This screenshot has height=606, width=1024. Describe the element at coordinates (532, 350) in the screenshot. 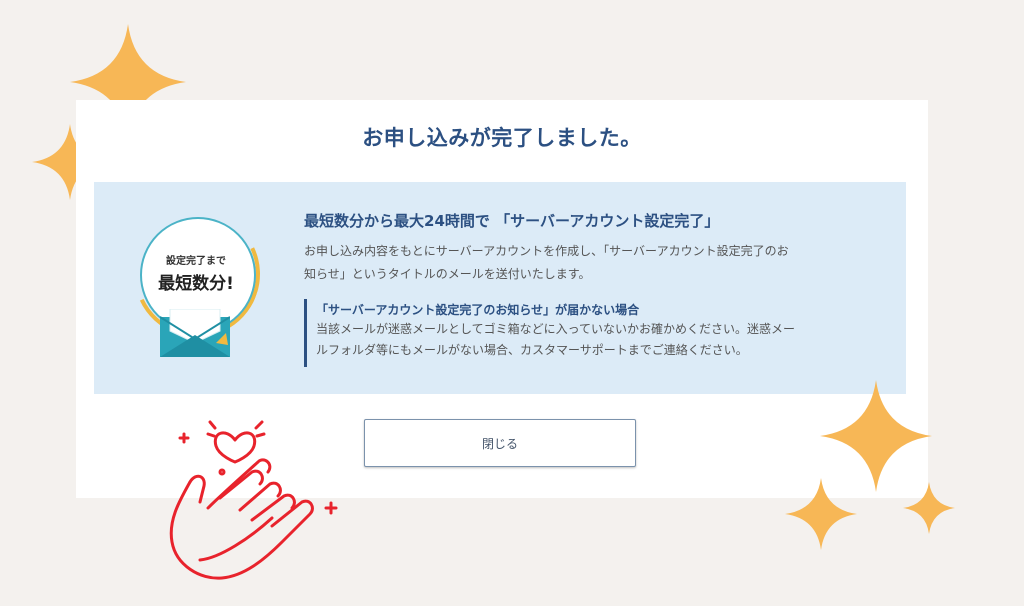

I see `notice-line: ルフォルダ等にもメールがない場合、カスタマーサポートまでご連絡ください。` at that location.